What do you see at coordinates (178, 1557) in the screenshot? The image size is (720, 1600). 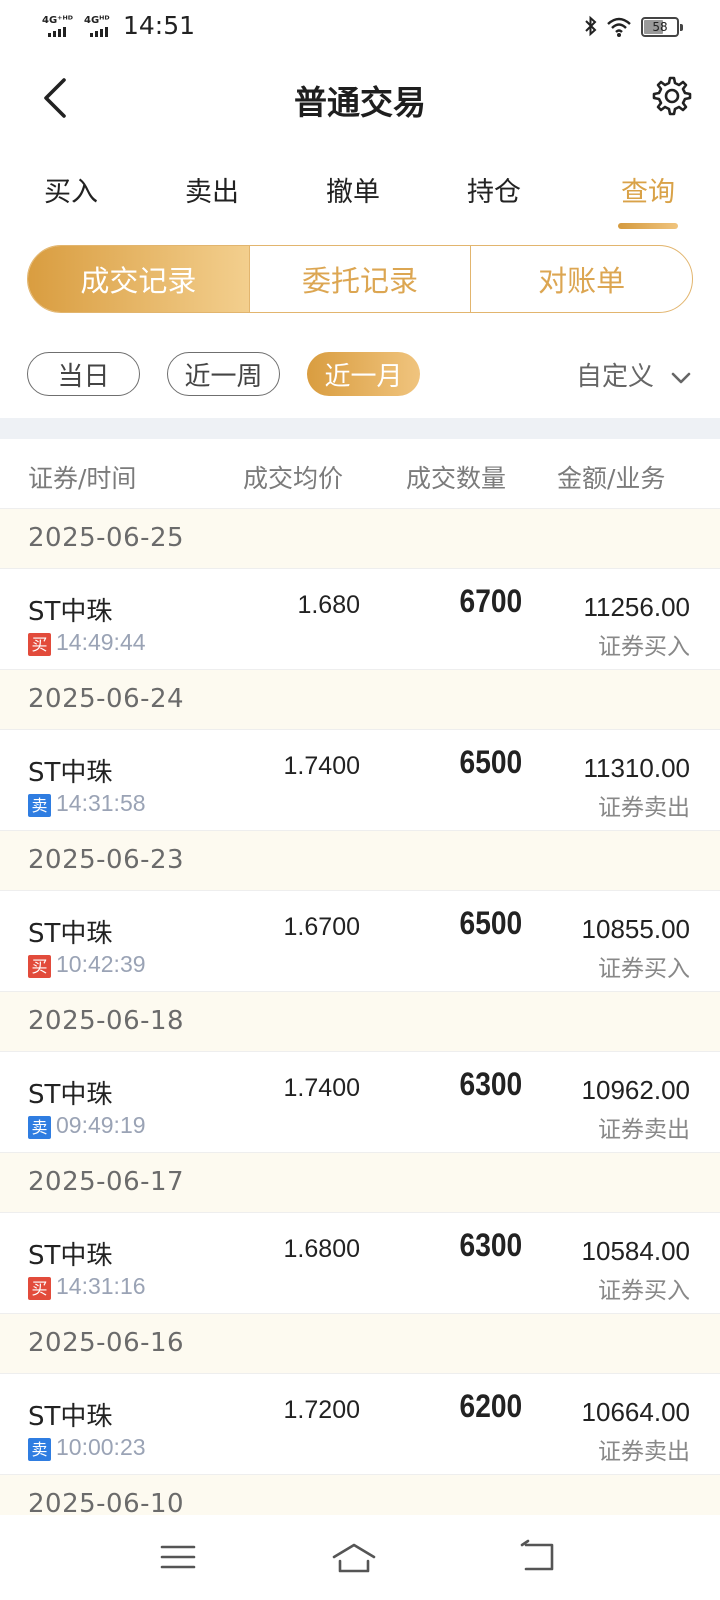 I see `menu-icon` at bounding box center [178, 1557].